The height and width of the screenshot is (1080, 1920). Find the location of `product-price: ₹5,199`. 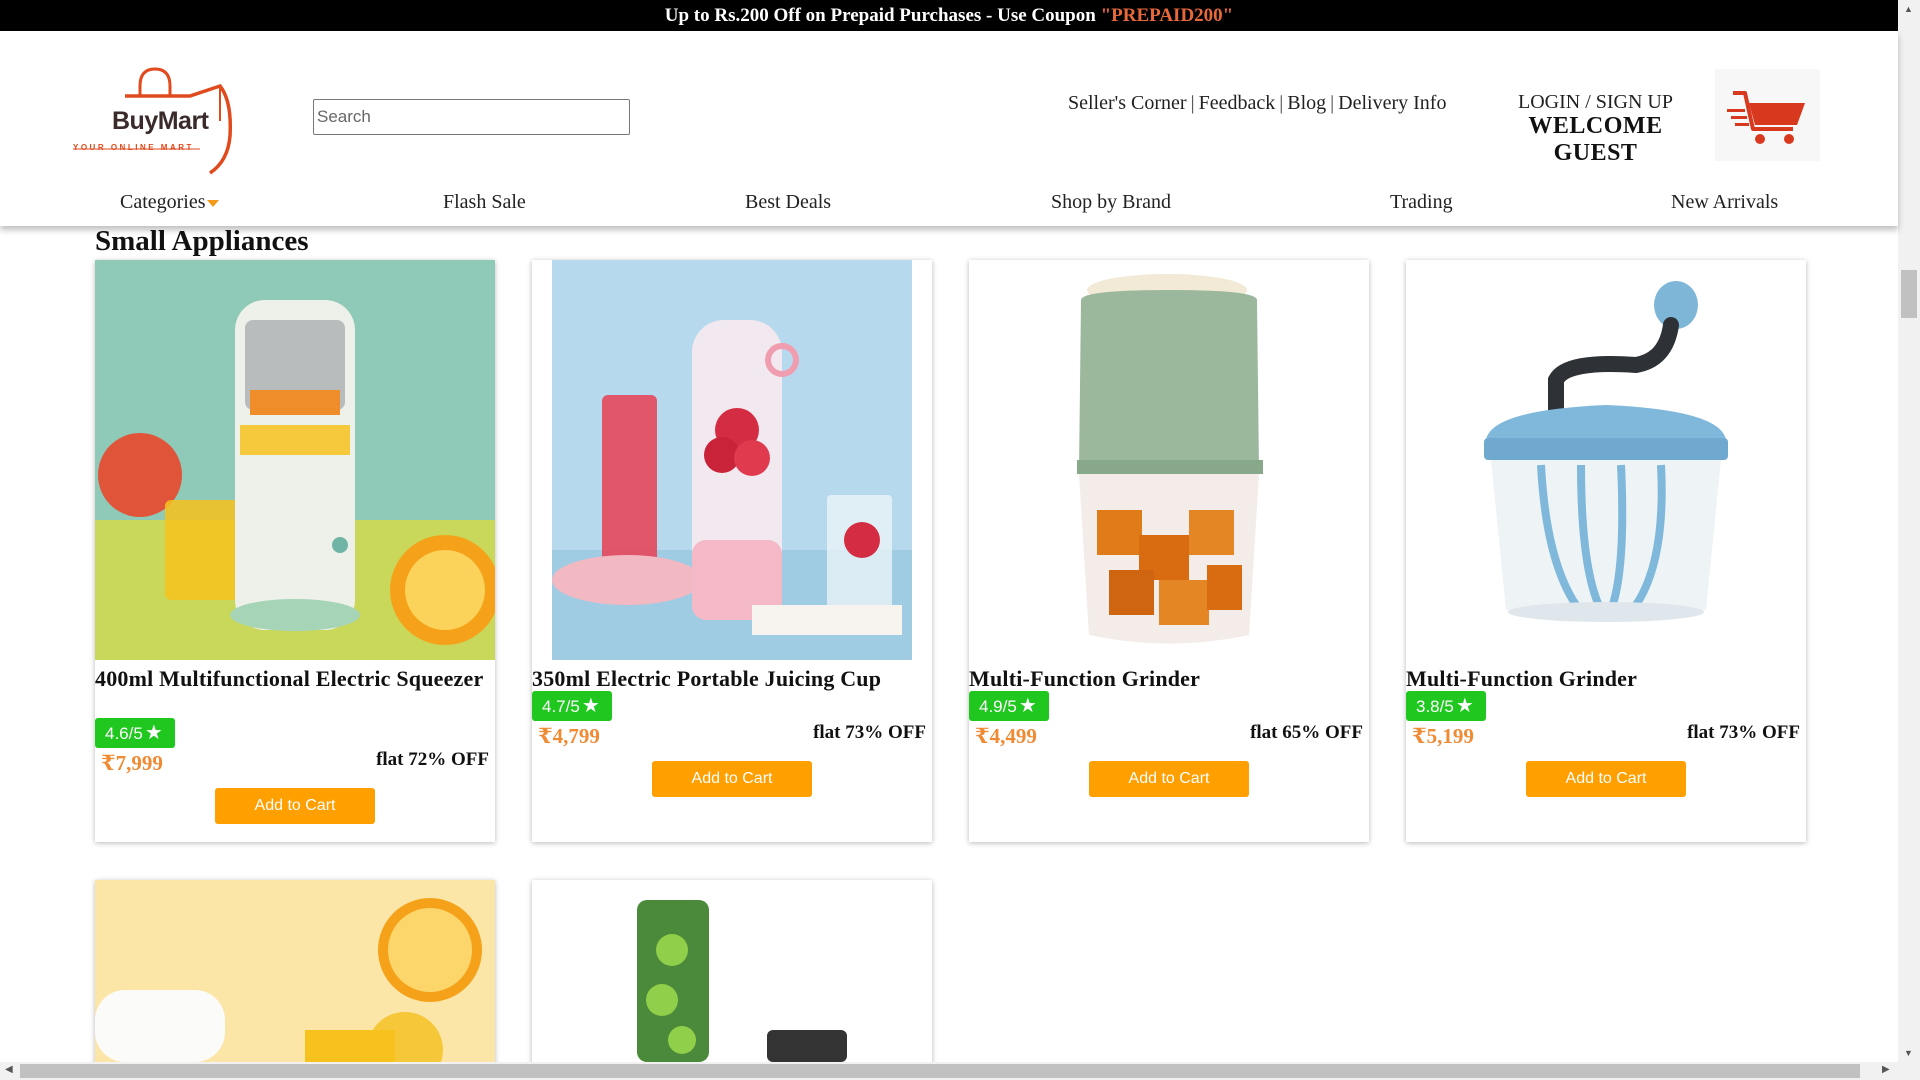

product-price: ₹5,199 is located at coordinates (1443, 736).